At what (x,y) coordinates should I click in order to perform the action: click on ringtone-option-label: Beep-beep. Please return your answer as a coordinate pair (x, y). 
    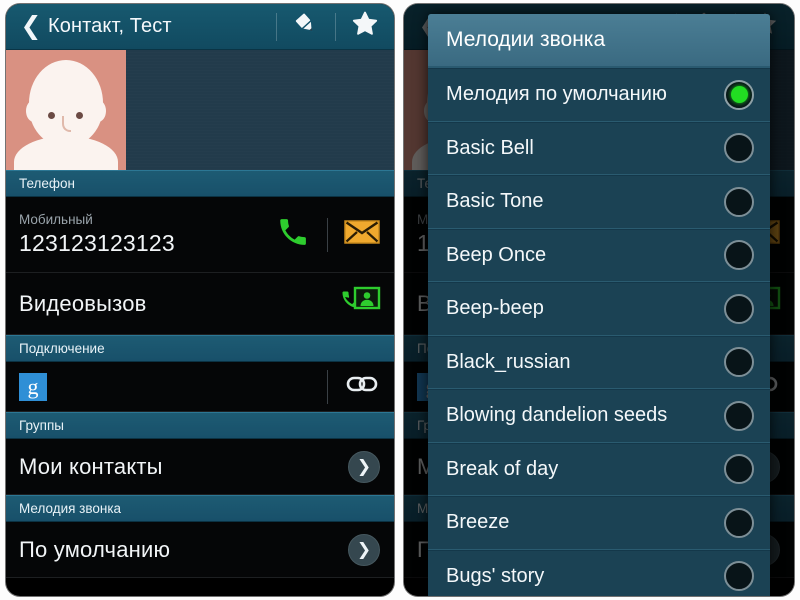
    Looking at the image, I should click on (495, 308).